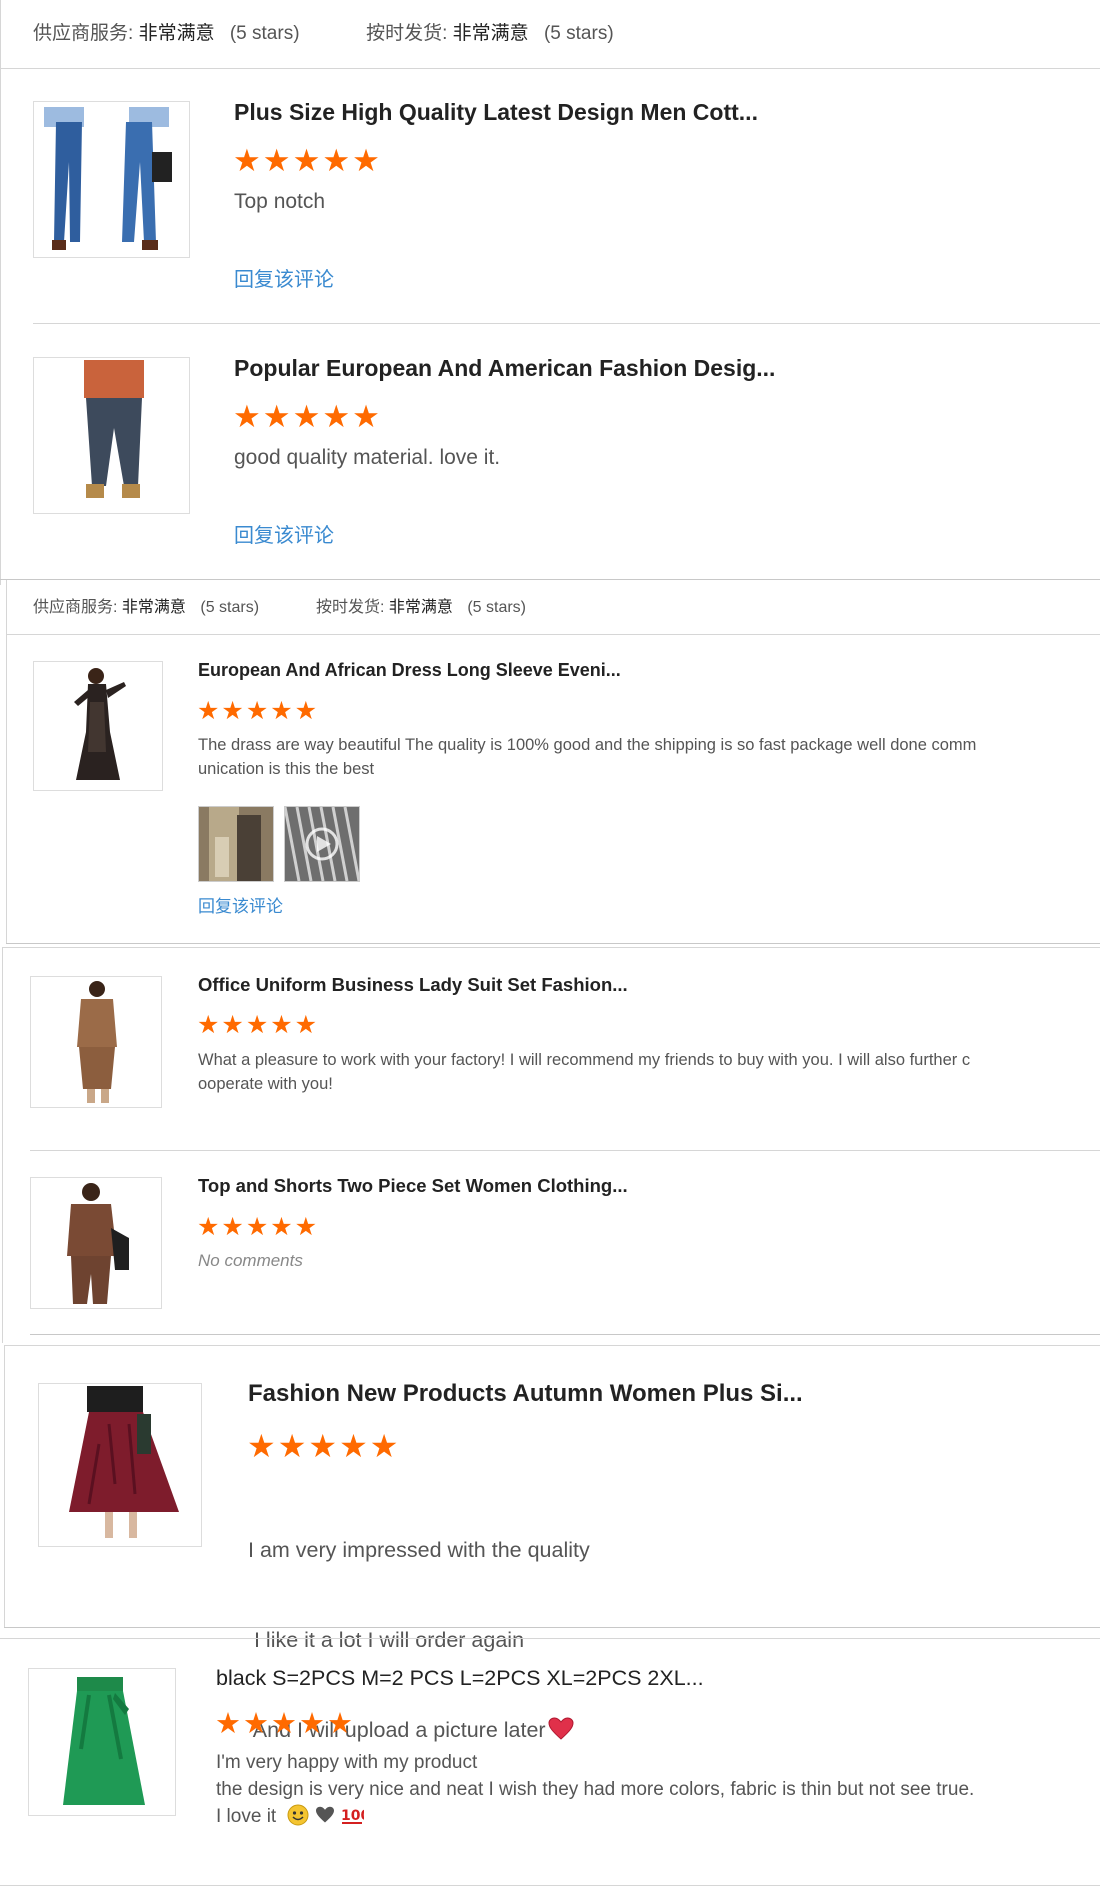 Image resolution: width=1100 pixels, height=1891 pixels. What do you see at coordinates (367, 457) in the screenshot?
I see `review-text: good quality material. love it.` at bounding box center [367, 457].